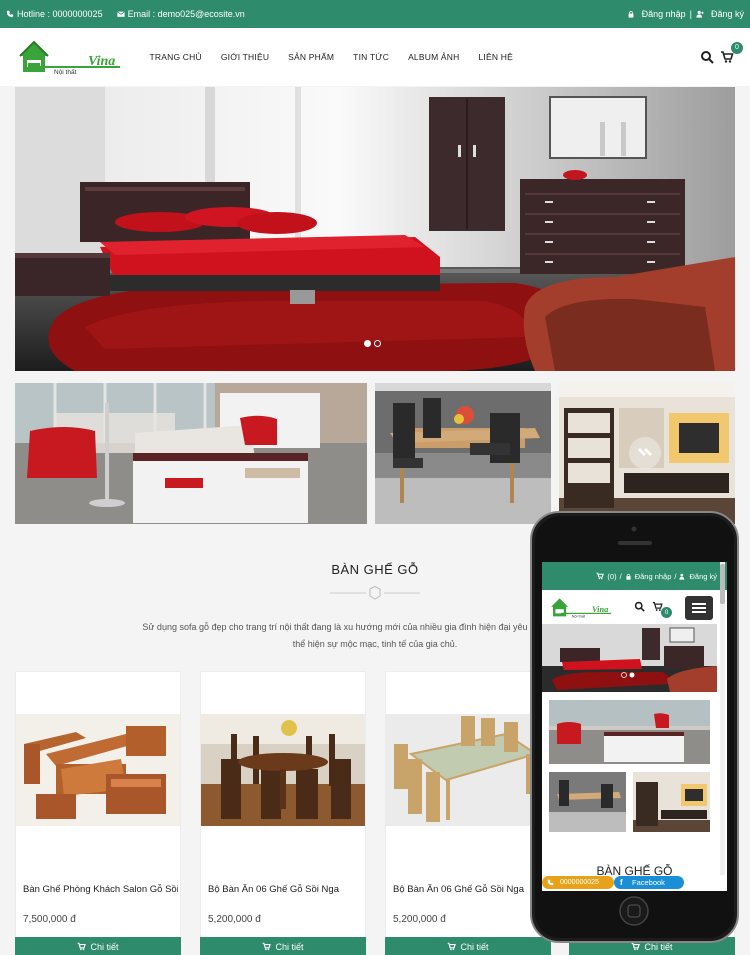 This screenshot has width=750, height=955. What do you see at coordinates (65, 71) in the screenshot?
I see `logo-word-noithat: Nội thất` at bounding box center [65, 71].